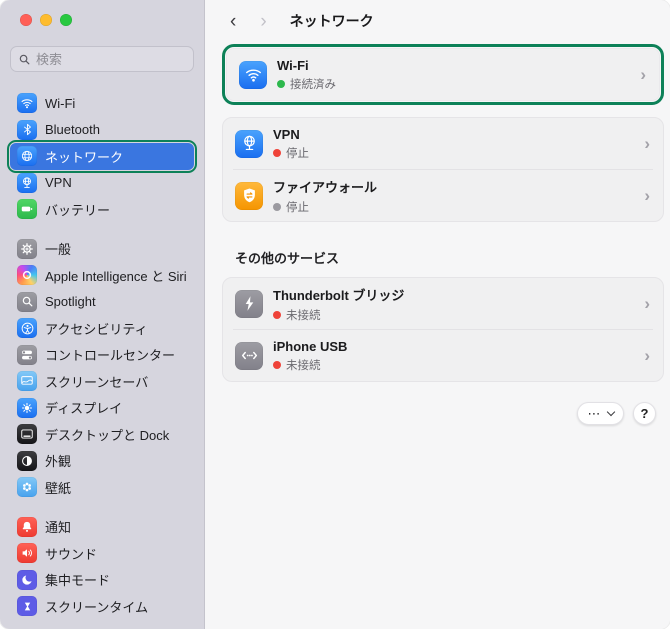 This screenshot has width=670, height=629. What do you see at coordinates (249, 303) in the screenshot?
I see `thunderbolt-icon` at bounding box center [249, 303].